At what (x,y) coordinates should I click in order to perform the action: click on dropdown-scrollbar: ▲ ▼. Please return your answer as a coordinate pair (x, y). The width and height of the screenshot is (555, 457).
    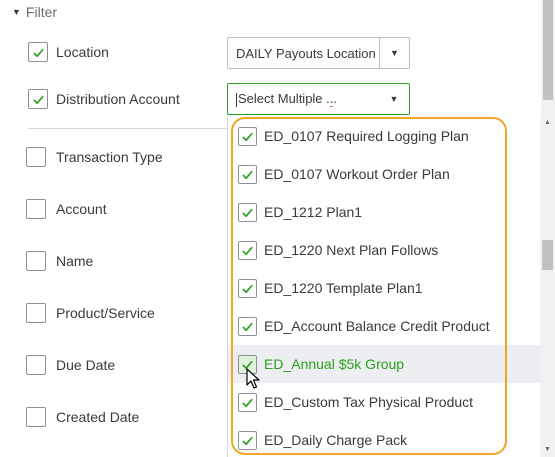
    Looking at the image, I should click on (547, 286).